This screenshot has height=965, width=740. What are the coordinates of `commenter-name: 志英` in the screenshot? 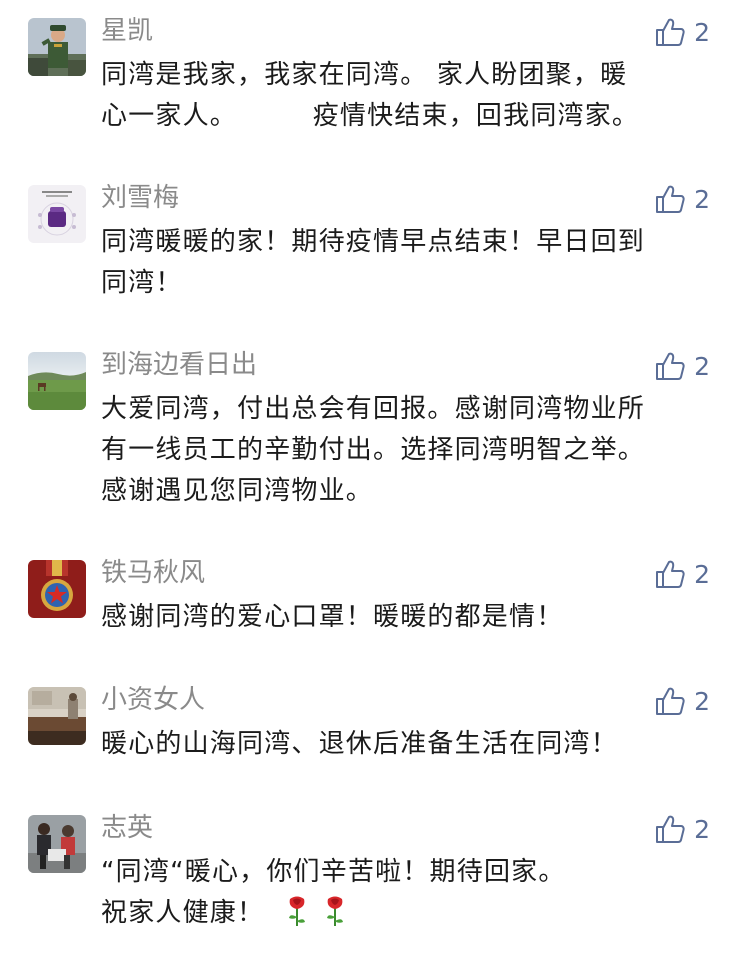 It's located at (127, 828).